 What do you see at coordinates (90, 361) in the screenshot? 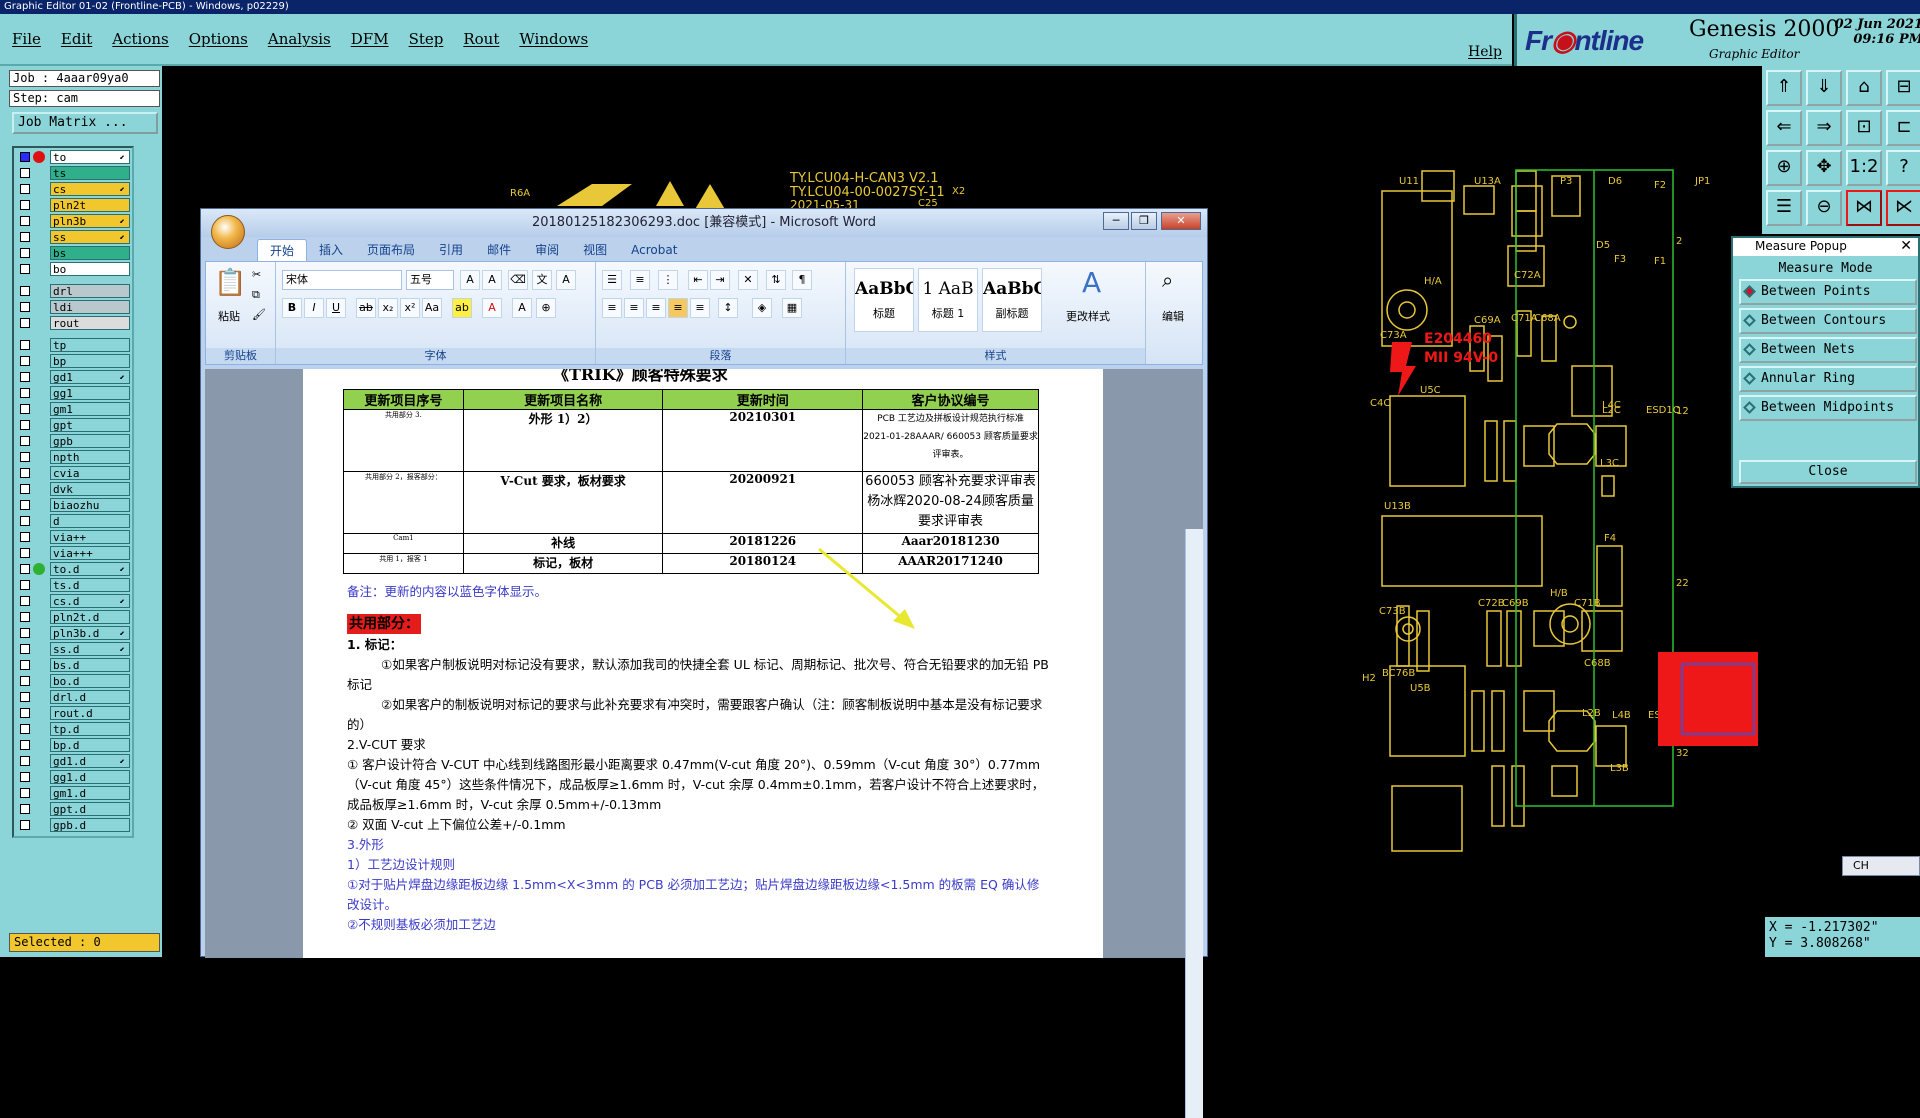
I see `layer-name: bp` at bounding box center [90, 361].